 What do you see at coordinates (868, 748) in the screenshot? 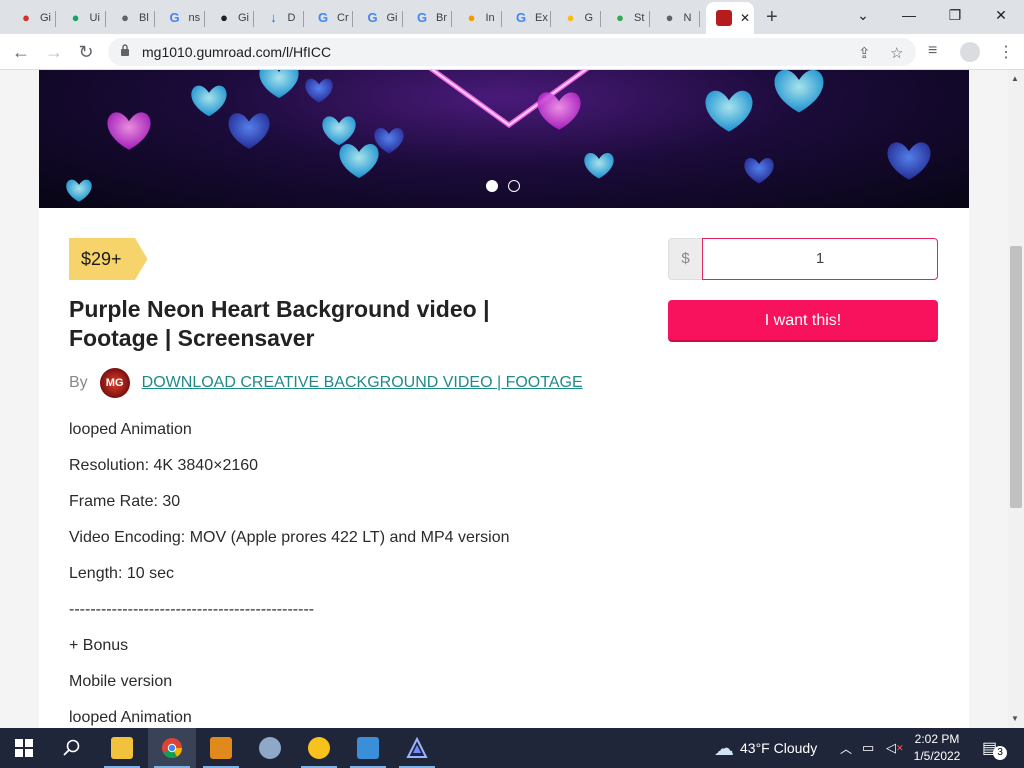
I see `network-icon: ▭` at bounding box center [868, 748].